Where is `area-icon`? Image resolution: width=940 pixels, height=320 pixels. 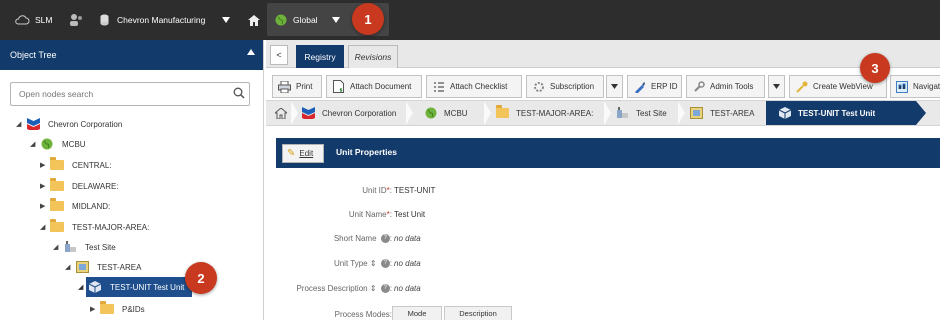 area-icon is located at coordinates (82, 267).